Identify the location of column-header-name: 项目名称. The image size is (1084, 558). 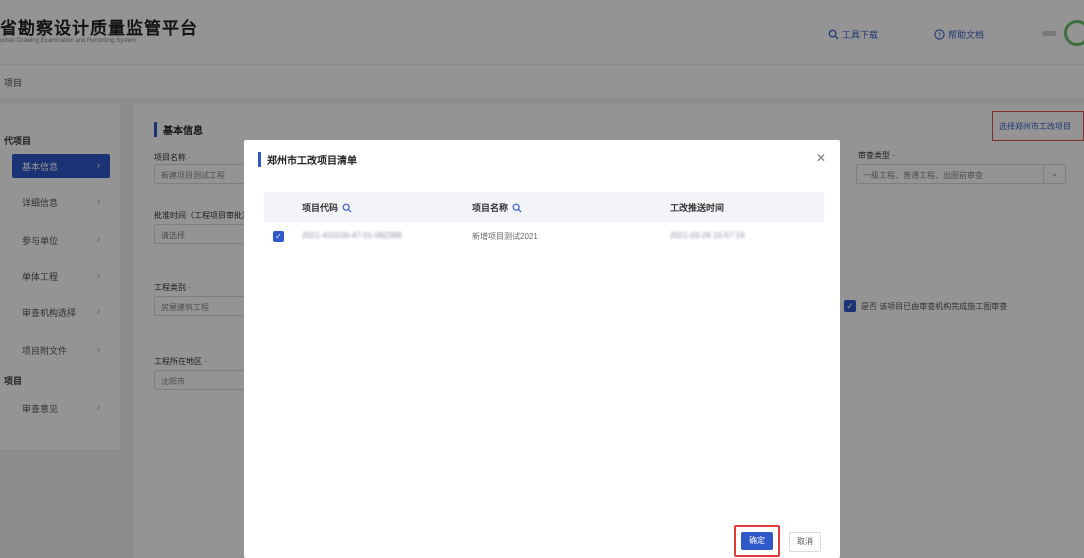
(497, 207).